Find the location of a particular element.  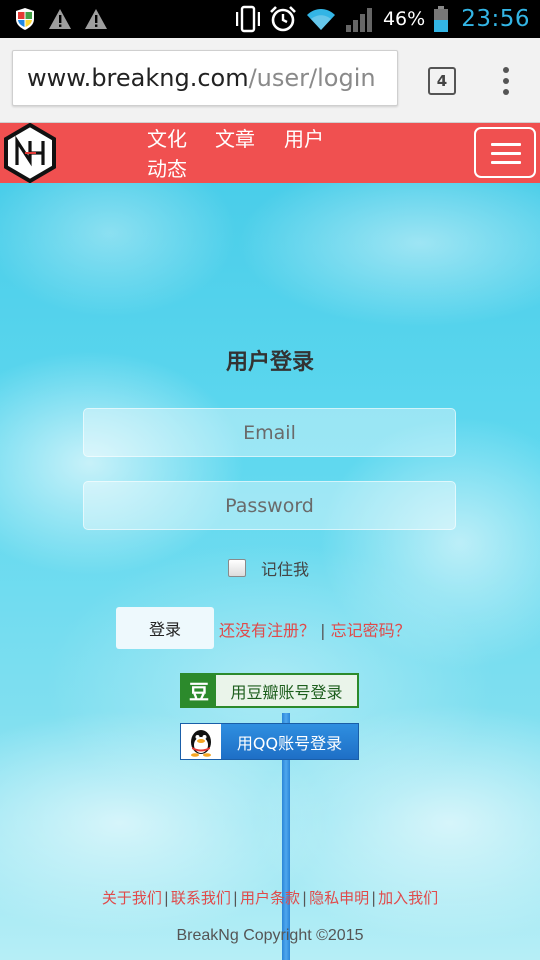

footer-links: 关于我们 | 联系我们 | 用户条款 | 隐私申明 | 加入我们 is located at coordinates (270, 897).